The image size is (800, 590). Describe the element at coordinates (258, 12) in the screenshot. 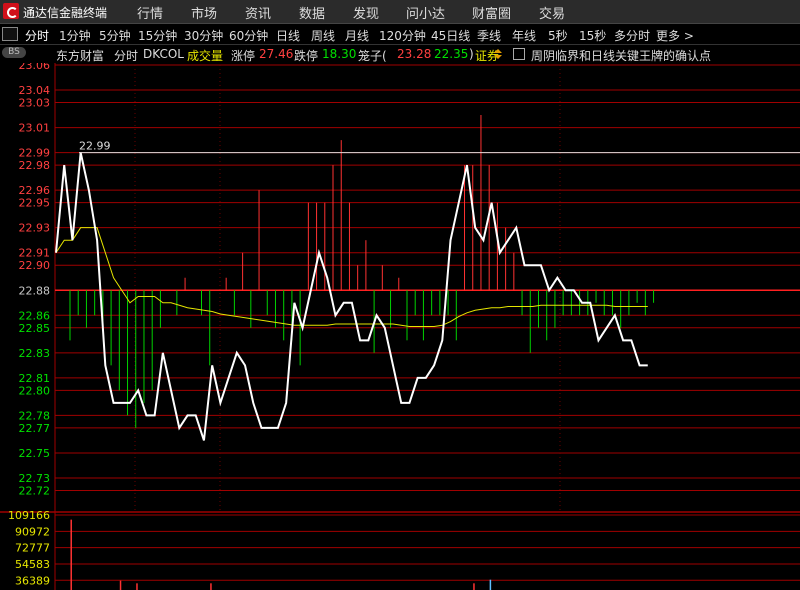

I see `menu-zixun: 资讯` at that location.